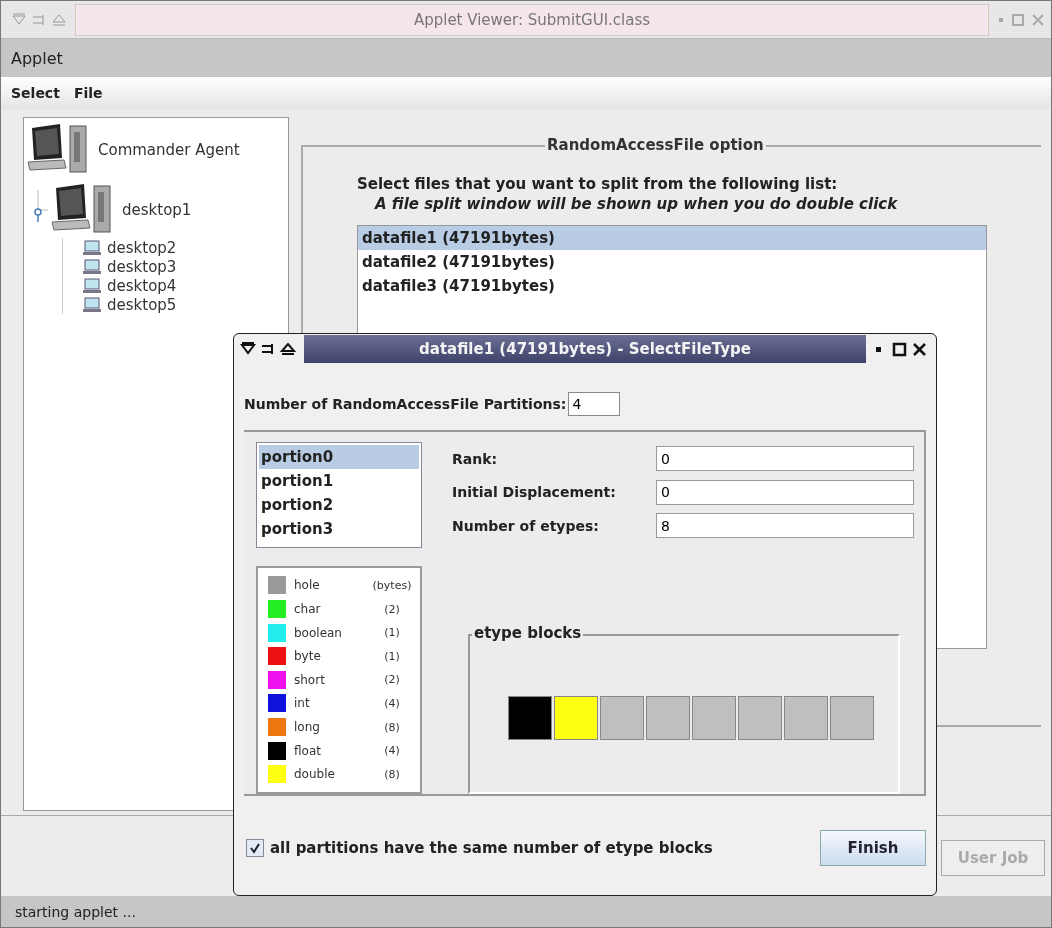 The height and width of the screenshot is (928, 1052). What do you see at coordinates (142, 266) in the screenshot?
I see `tree-node: desktop3` at bounding box center [142, 266].